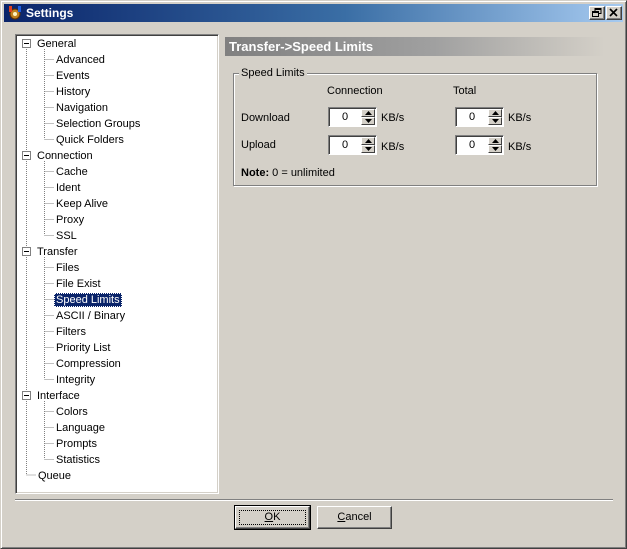  Describe the element at coordinates (15, 13) in the screenshot. I see `settings-app-icon` at that location.